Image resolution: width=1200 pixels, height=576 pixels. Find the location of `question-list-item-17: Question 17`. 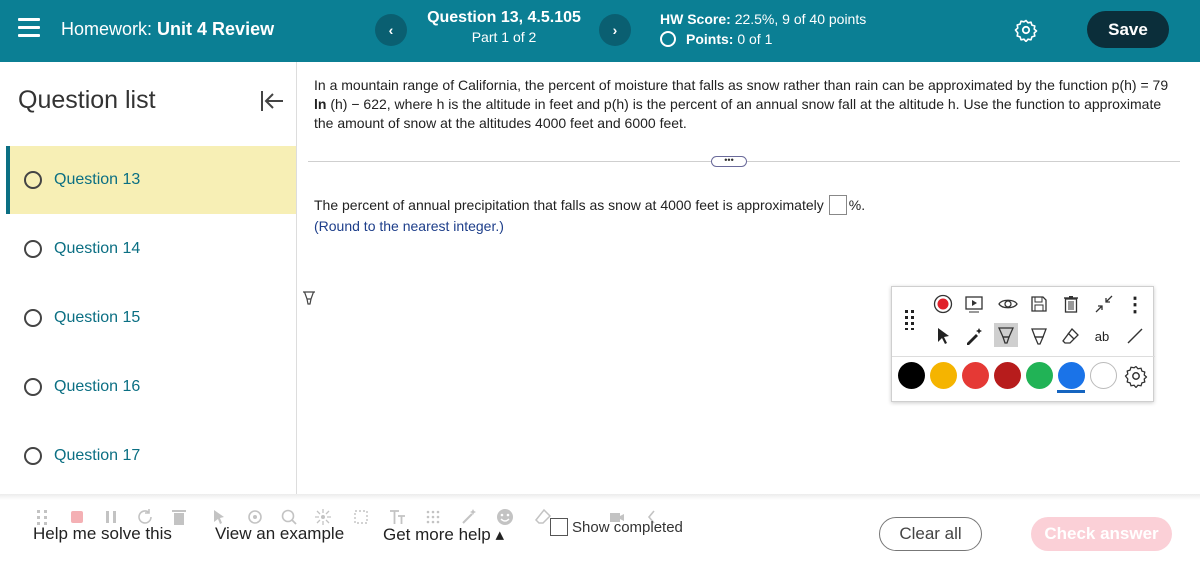

question-list-item-17: Question 17 is located at coordinates (151, 456).